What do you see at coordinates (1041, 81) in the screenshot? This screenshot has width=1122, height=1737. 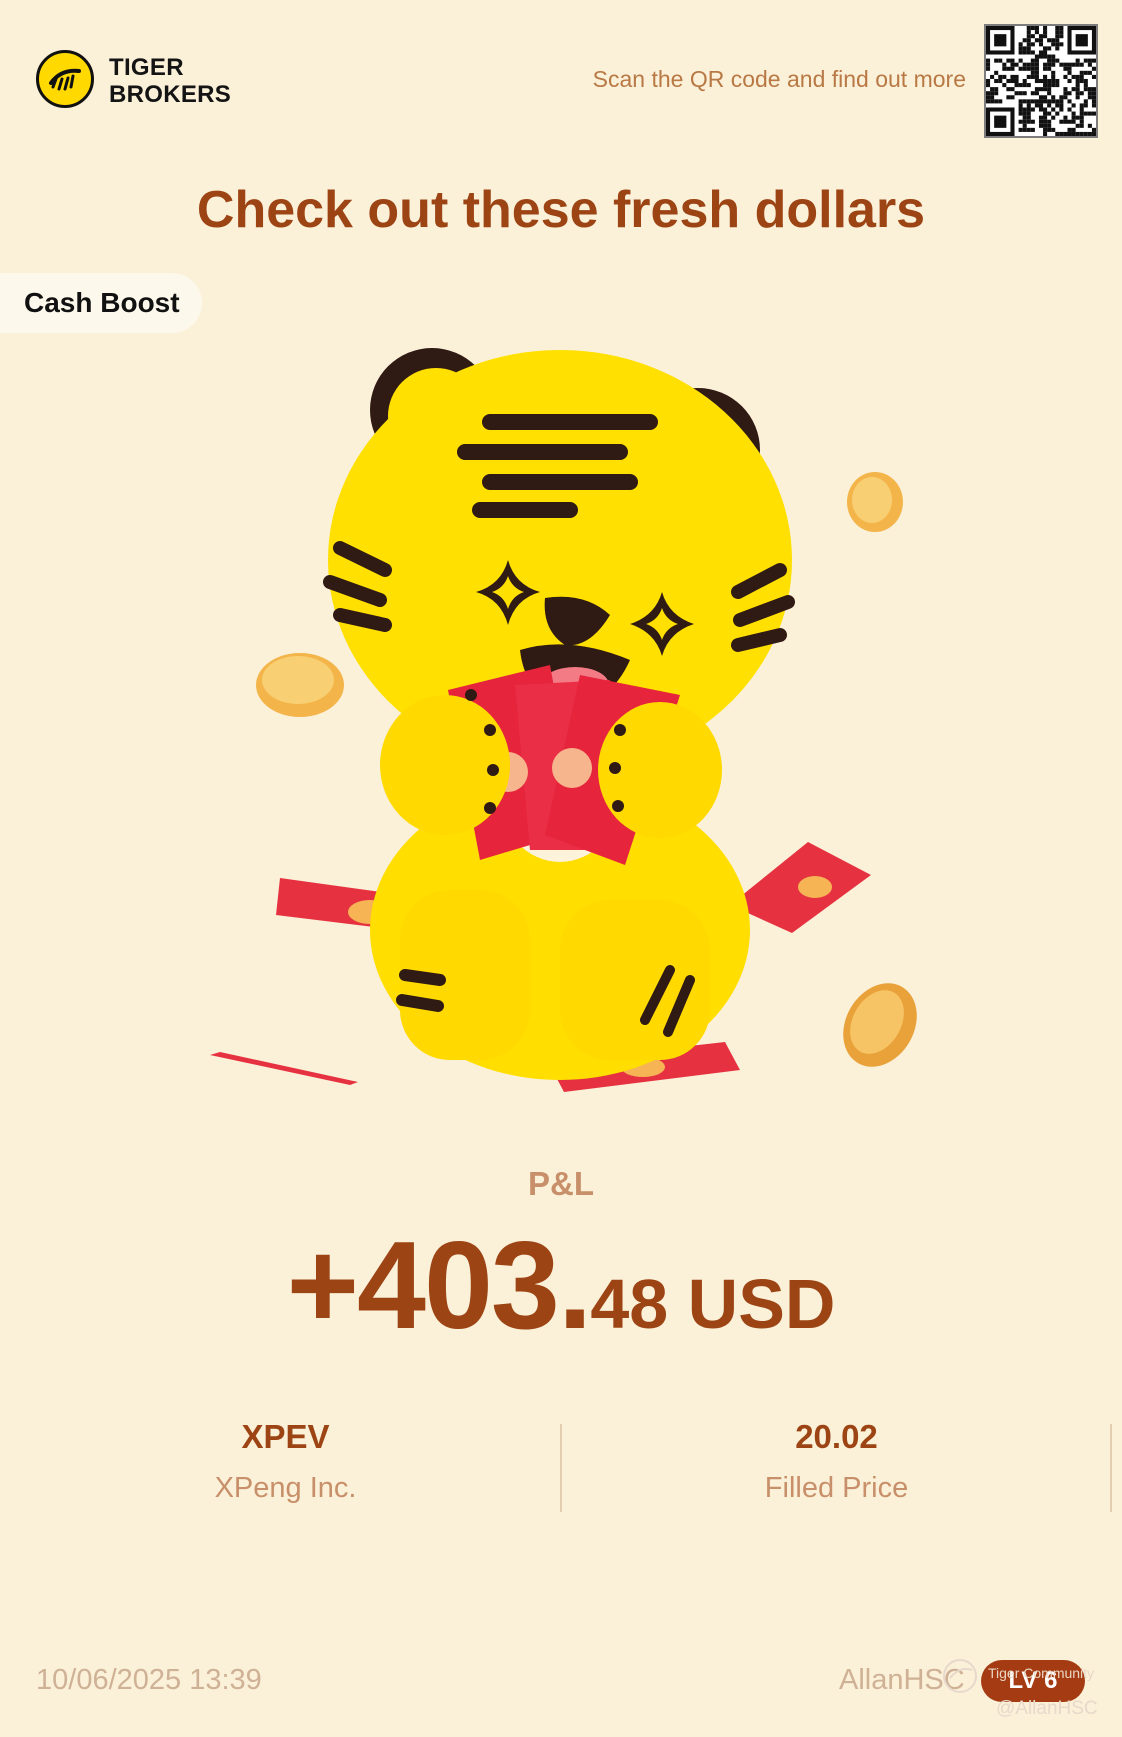 I see `qr-code` at bounding box center [1041, 81].